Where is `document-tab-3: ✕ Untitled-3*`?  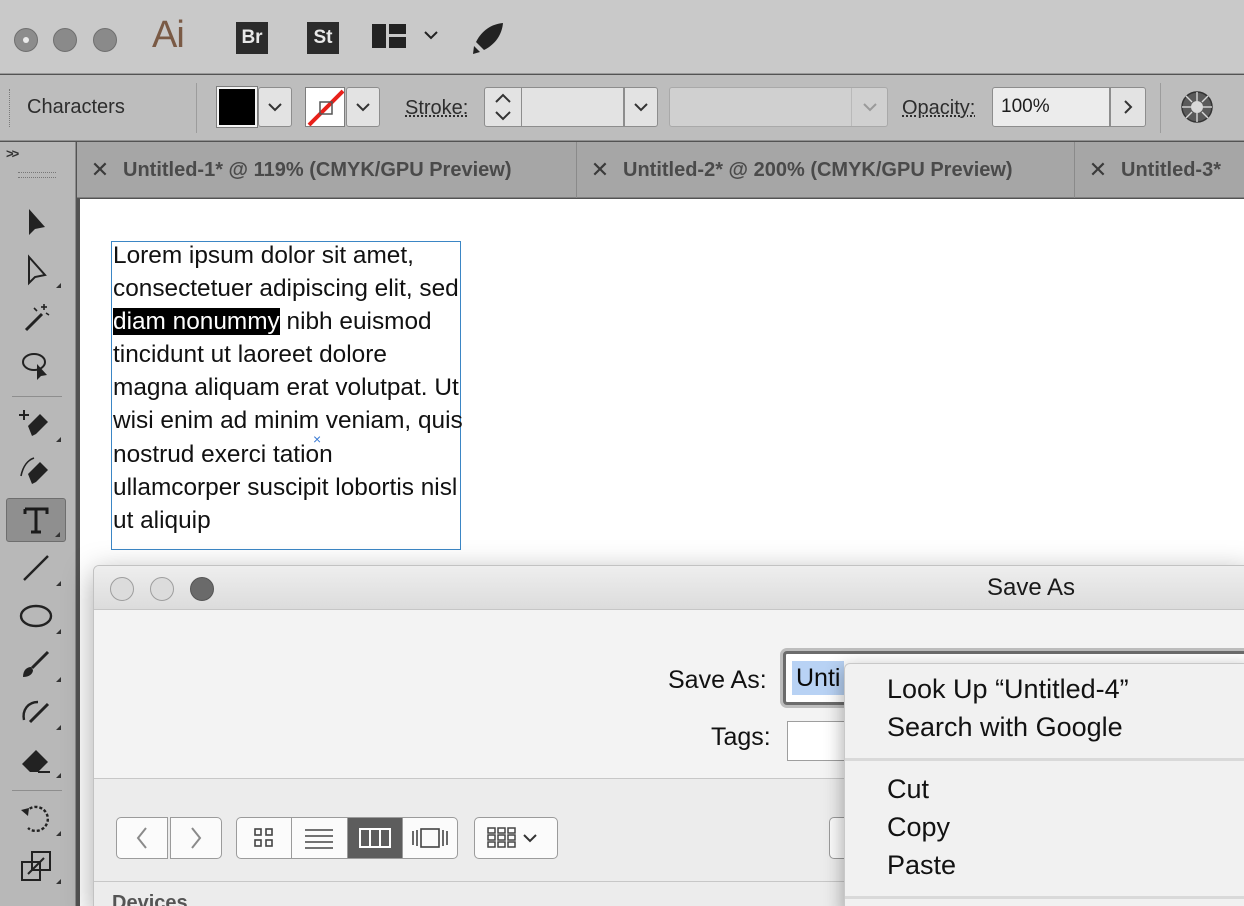
document-tab-3: ✕ Untitled-3* is located at coordinates (1159, 170).